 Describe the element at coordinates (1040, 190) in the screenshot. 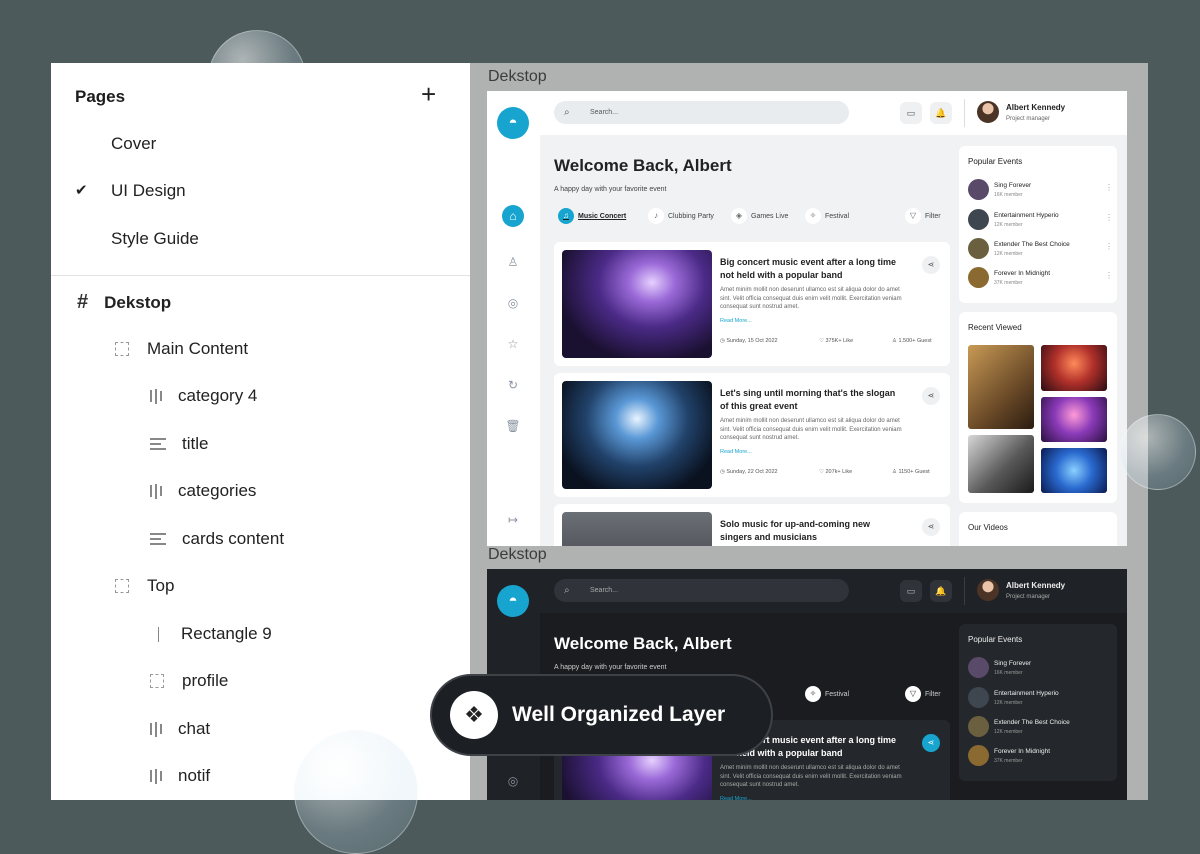

I see `event-list-item: Sing Forever 16K member ⋮` at that location.